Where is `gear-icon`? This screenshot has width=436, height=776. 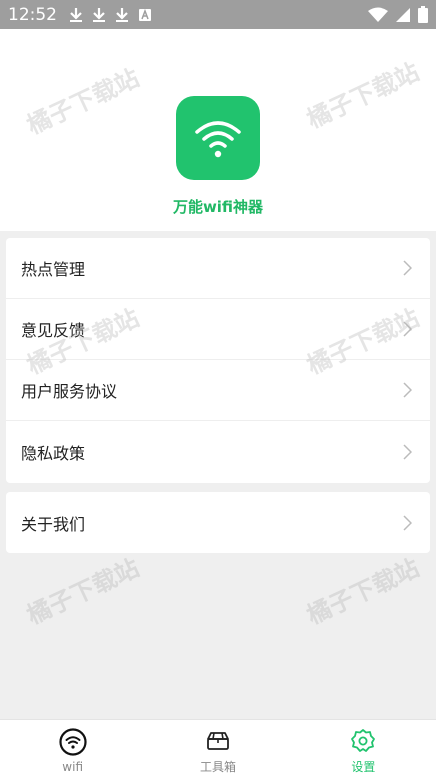 gear-icon is located at coordinates (363, 740).